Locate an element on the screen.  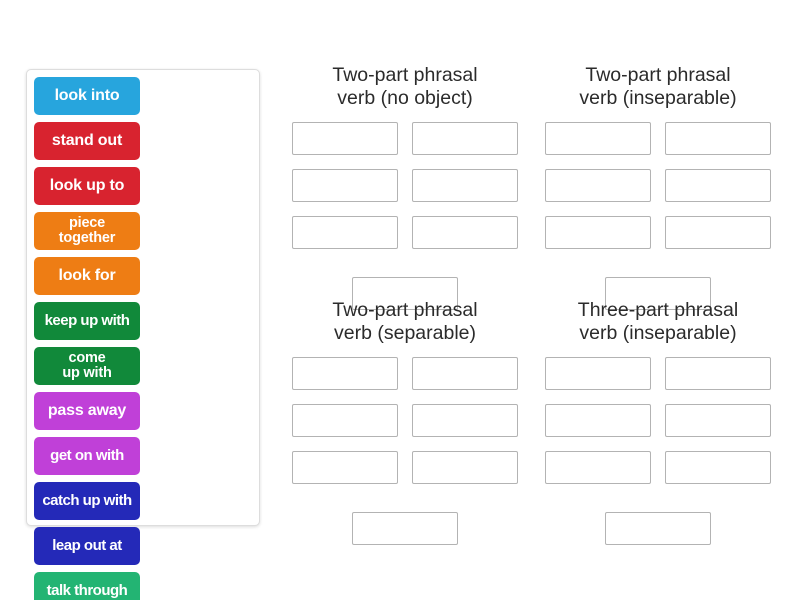
word-tile: piece together is located at coordinates (87, 231).